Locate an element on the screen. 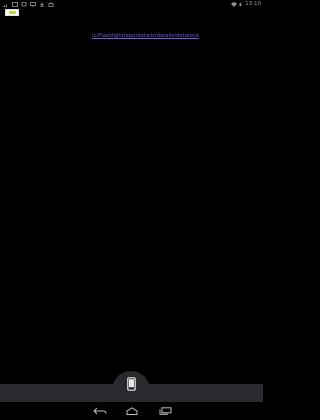  phone-icon is located at coordinates (131, 384).